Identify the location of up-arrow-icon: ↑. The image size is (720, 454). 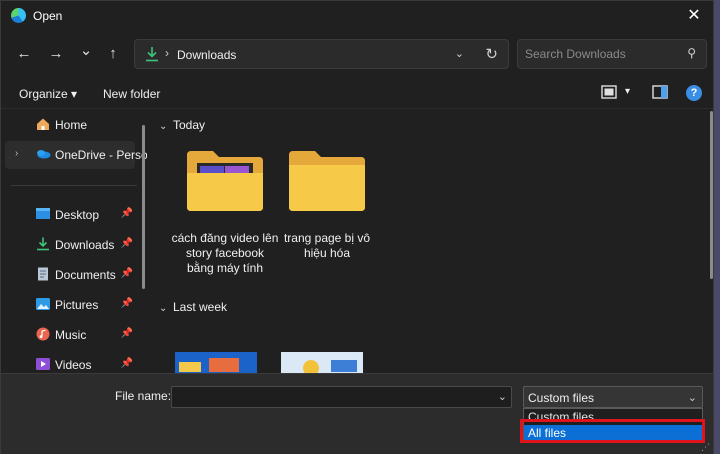
(113, 54).